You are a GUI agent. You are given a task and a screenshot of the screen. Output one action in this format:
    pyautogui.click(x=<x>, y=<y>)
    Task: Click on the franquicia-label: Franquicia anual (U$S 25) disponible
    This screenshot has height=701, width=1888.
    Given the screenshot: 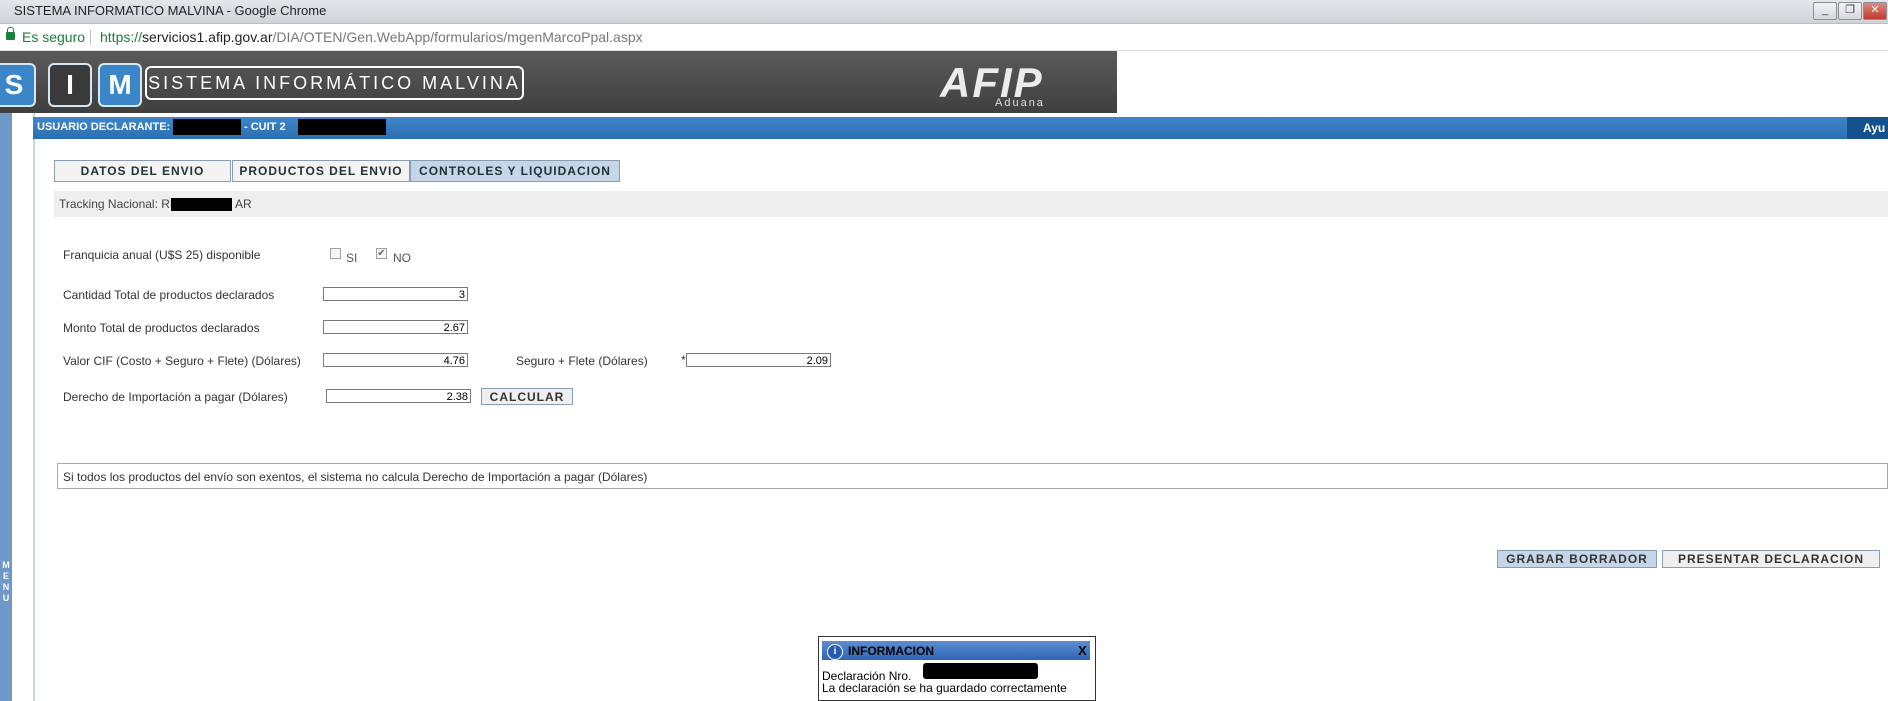 What is the action you would take?
    pyautogui.click(x=162, y=255)
    